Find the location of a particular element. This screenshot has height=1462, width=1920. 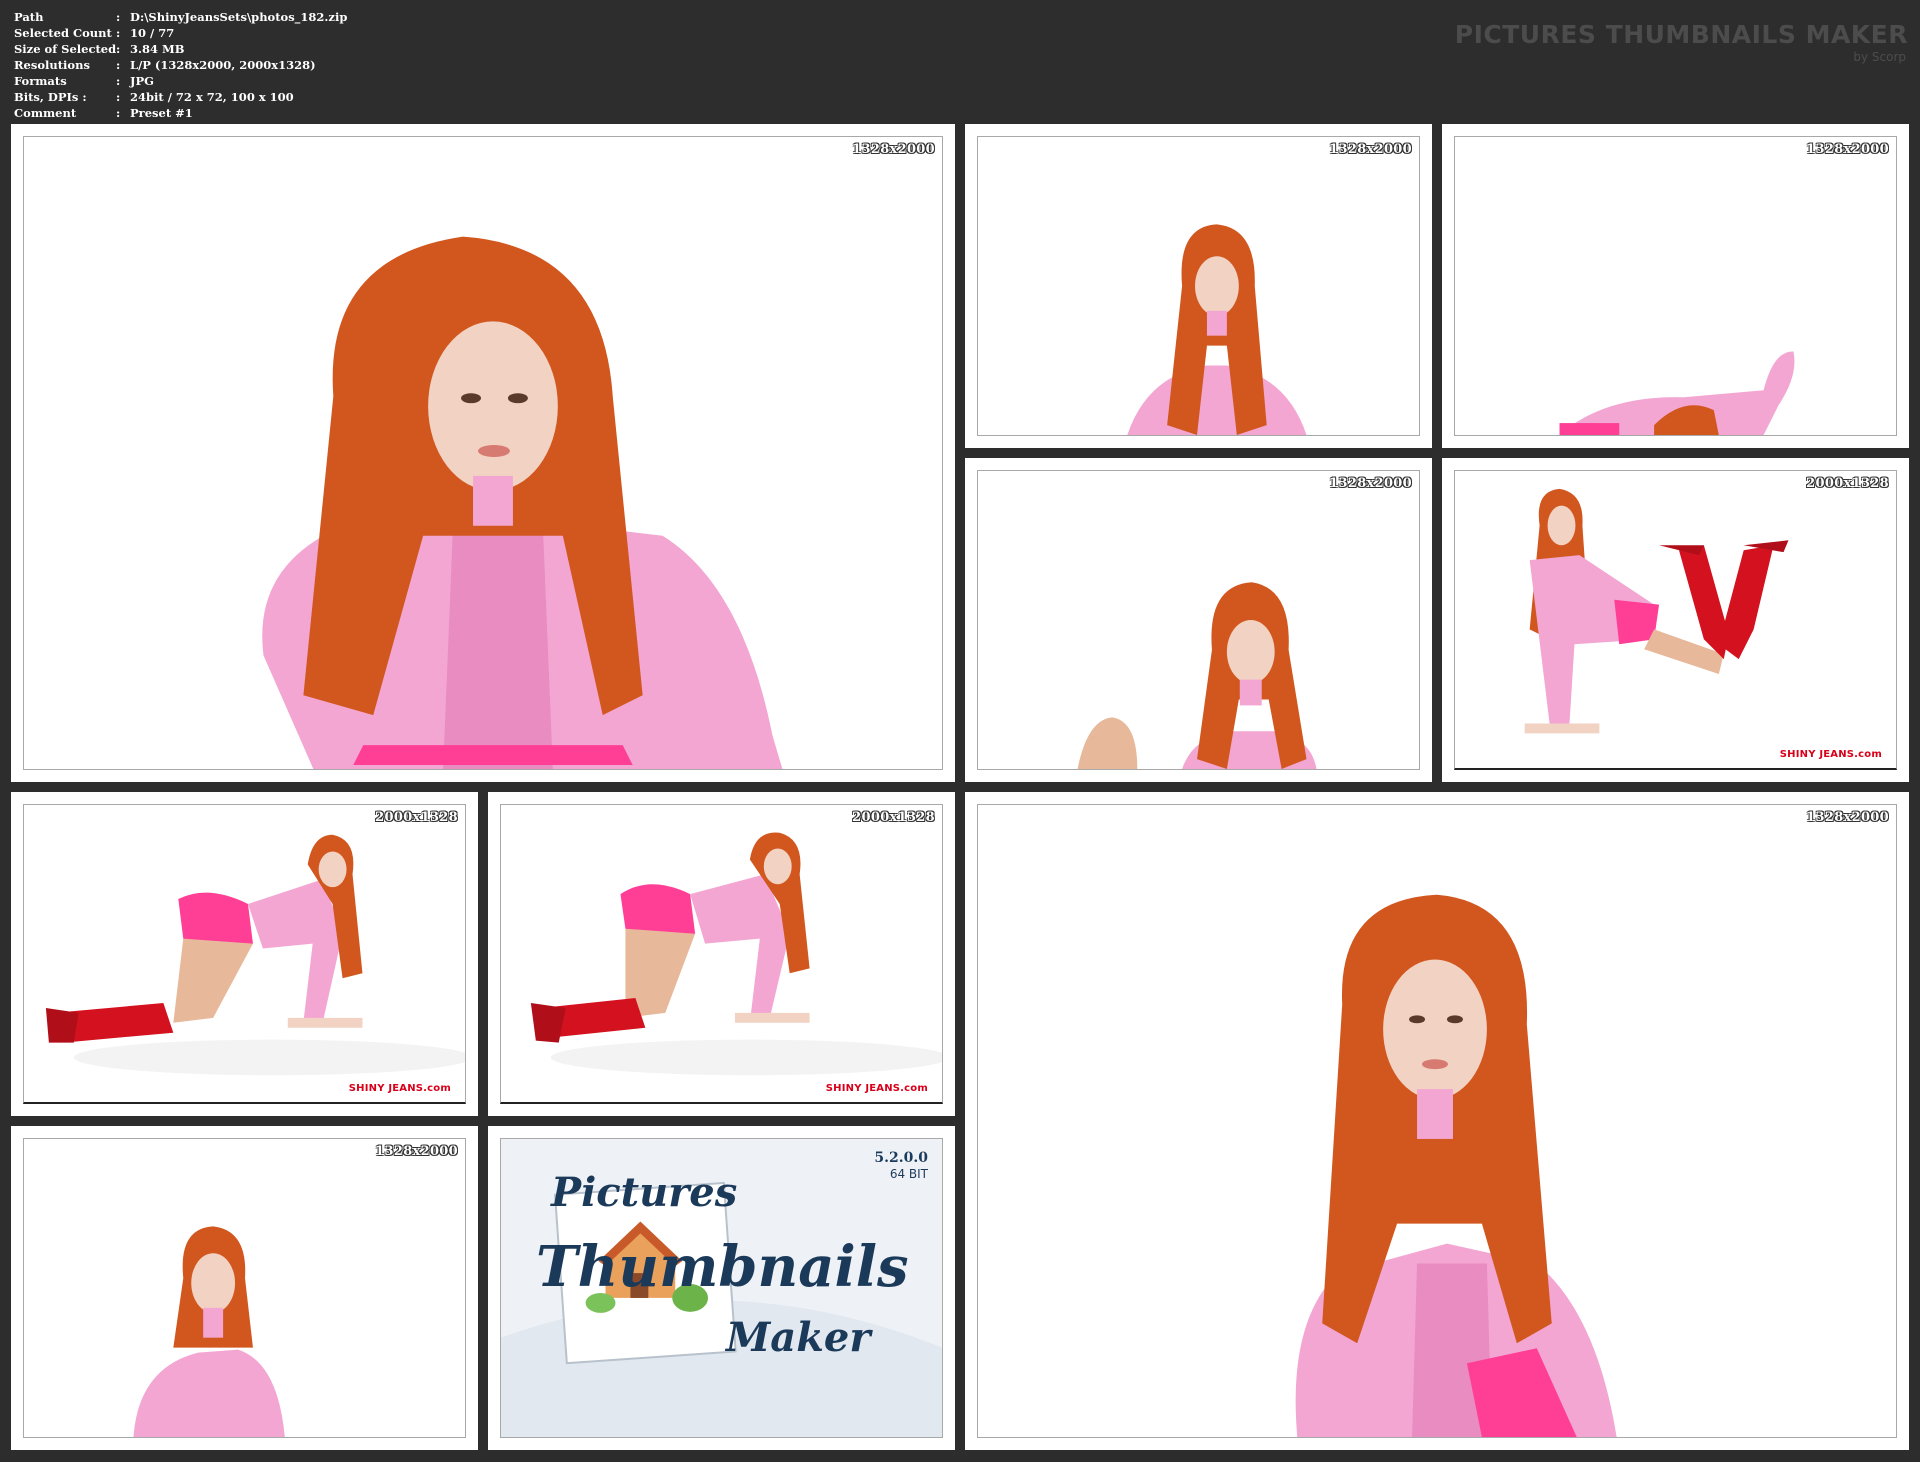

brand-title: PICTURES THUMBNAILS MAKER is located at coordinates (1681, 34).